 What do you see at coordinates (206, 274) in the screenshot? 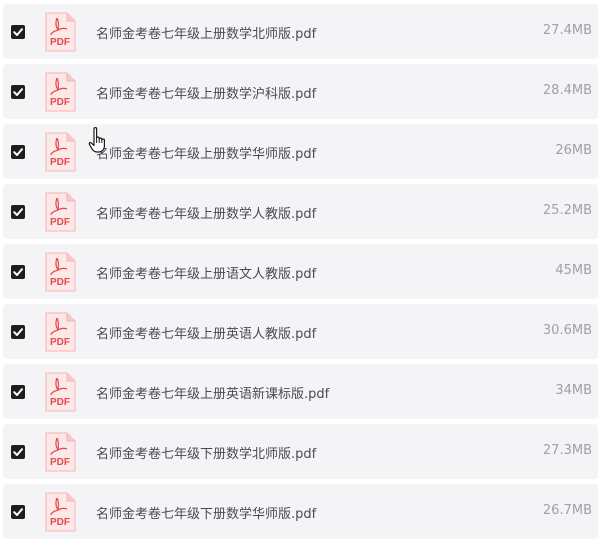
I see `file-name: 名师金考卷七年级上册语文人教版.pdf` at bounding box center [206, 274].